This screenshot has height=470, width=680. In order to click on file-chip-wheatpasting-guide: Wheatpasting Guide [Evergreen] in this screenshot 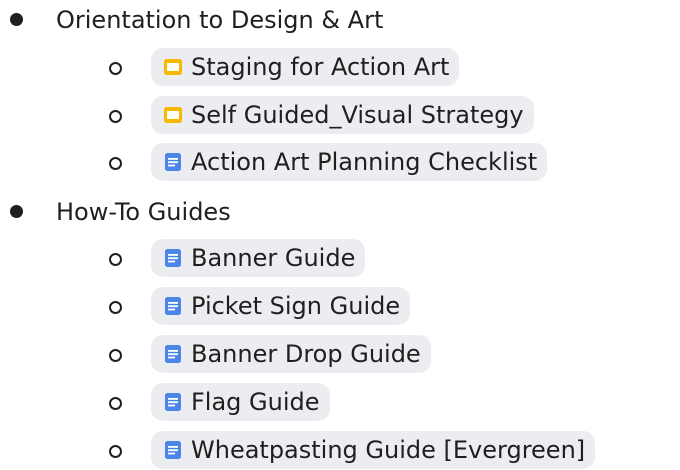, I will do `click(373, 450)`.